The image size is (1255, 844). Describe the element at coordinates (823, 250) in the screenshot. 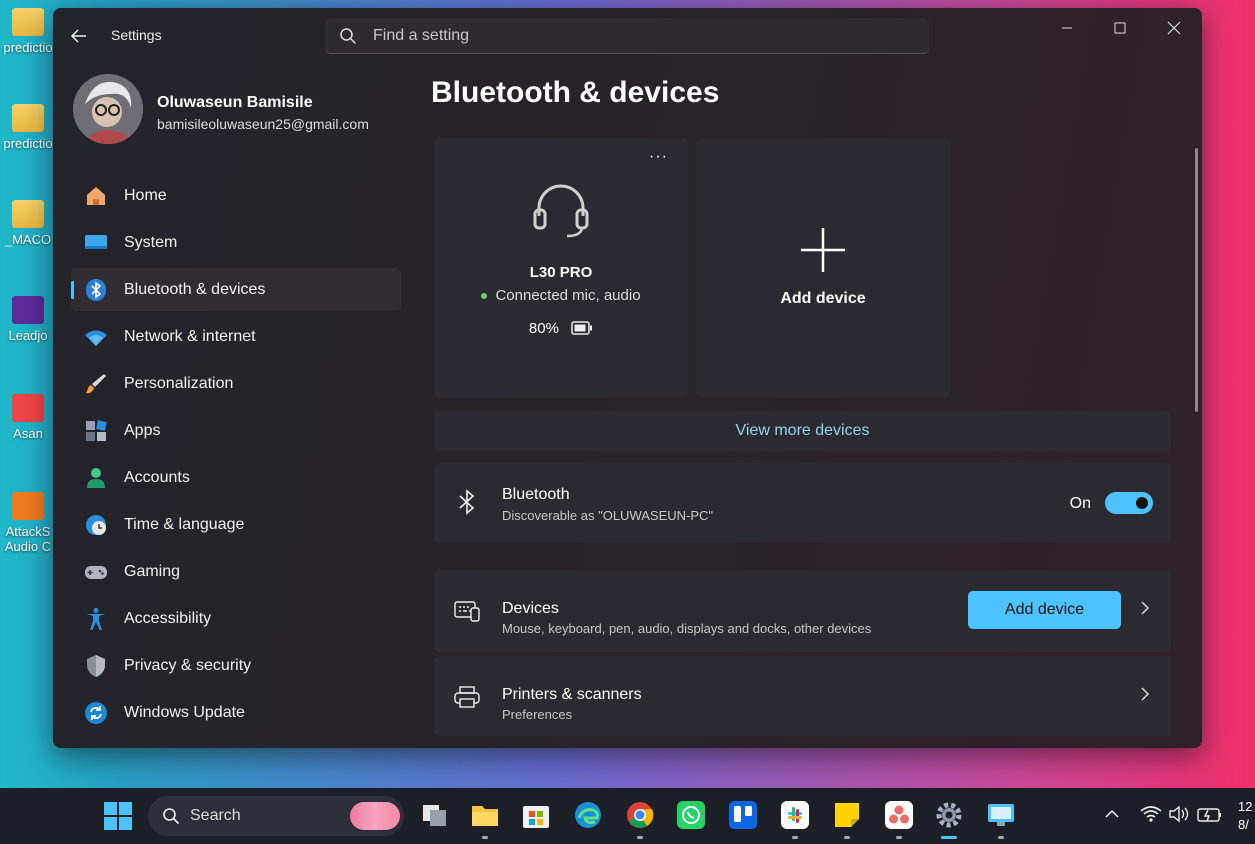

I see `plus-icon` at that location.